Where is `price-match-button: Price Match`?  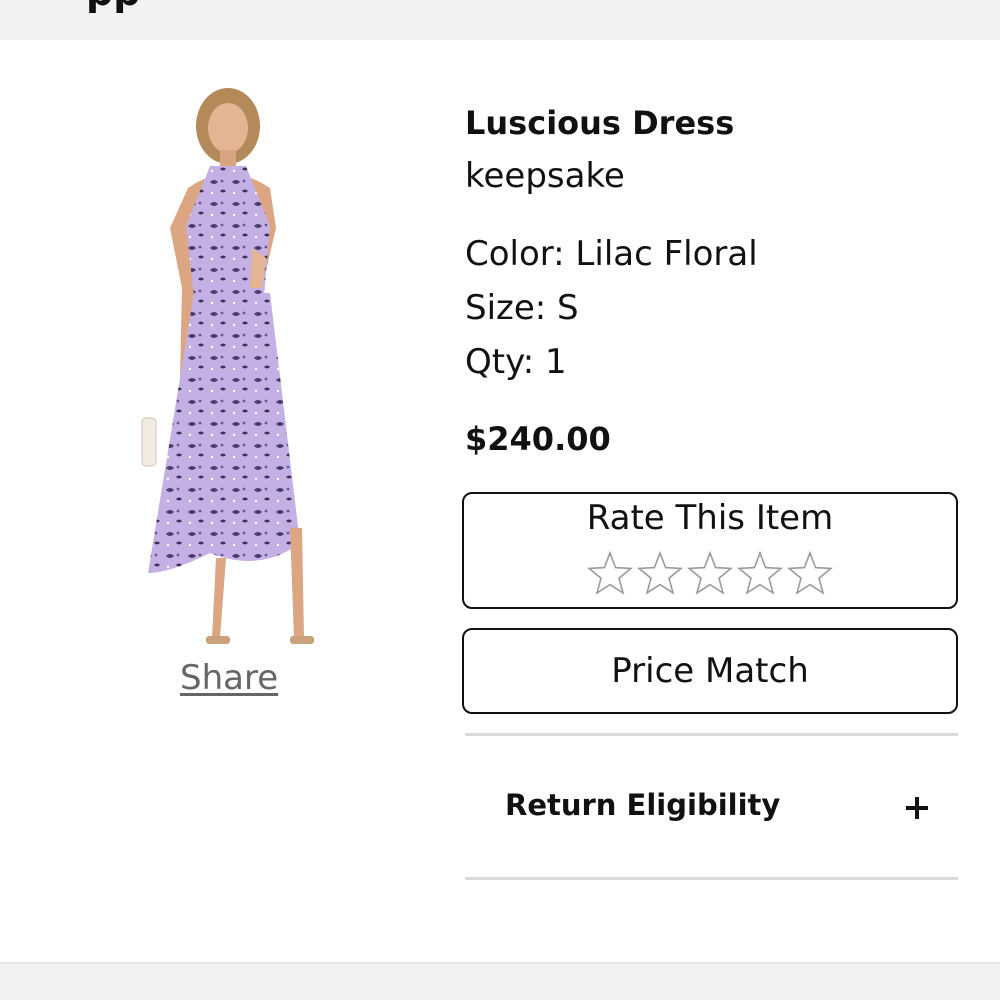 price-match-button: Price Match is located at coordinates (710, 671).